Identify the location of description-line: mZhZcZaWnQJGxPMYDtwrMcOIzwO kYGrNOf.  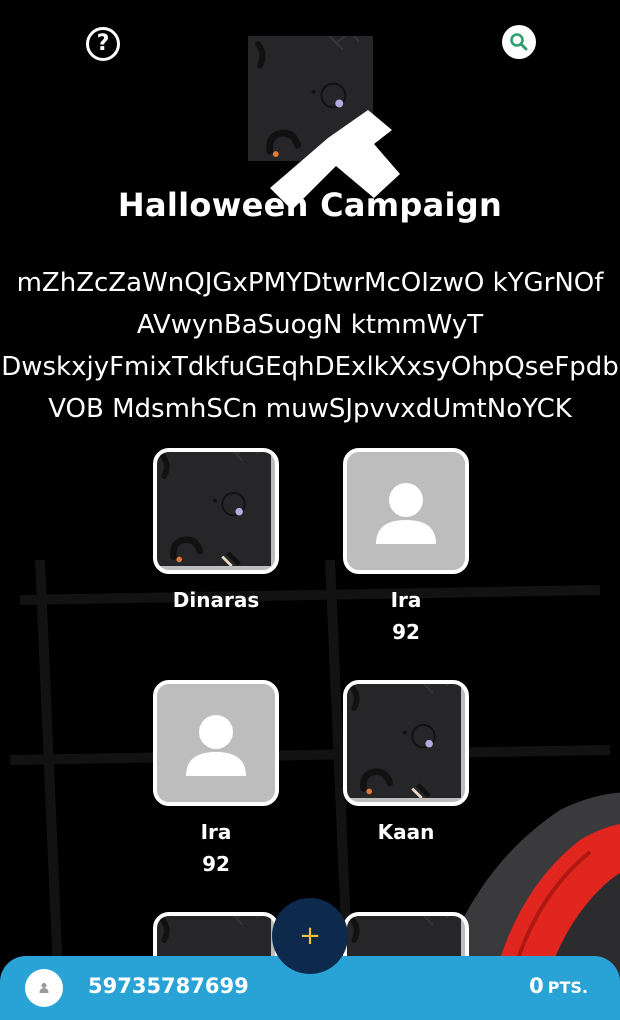
(310, 283).